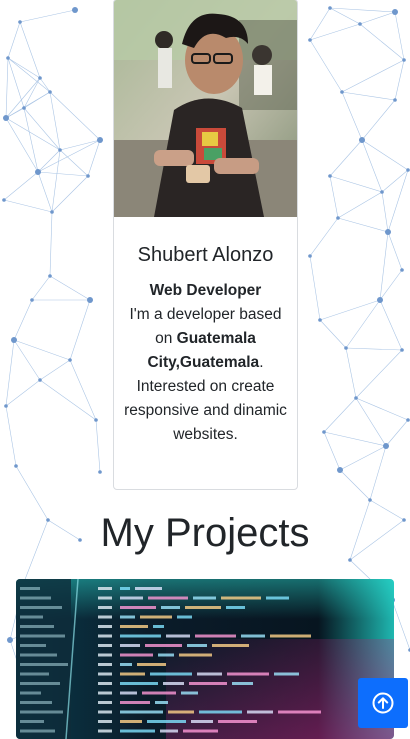 This screenshot has width=410, height=739. I want to click on profile-role: Web Developer, so click(205, 290).